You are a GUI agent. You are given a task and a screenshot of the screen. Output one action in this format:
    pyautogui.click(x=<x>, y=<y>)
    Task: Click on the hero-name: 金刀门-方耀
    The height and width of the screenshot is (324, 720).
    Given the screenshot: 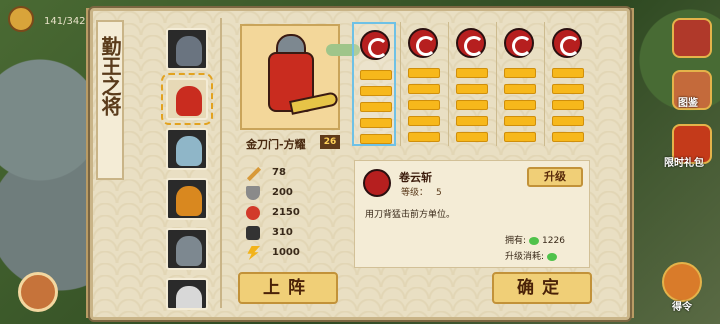 What is the action you would take?
    pyautogui.click(x=276, y=144)
    